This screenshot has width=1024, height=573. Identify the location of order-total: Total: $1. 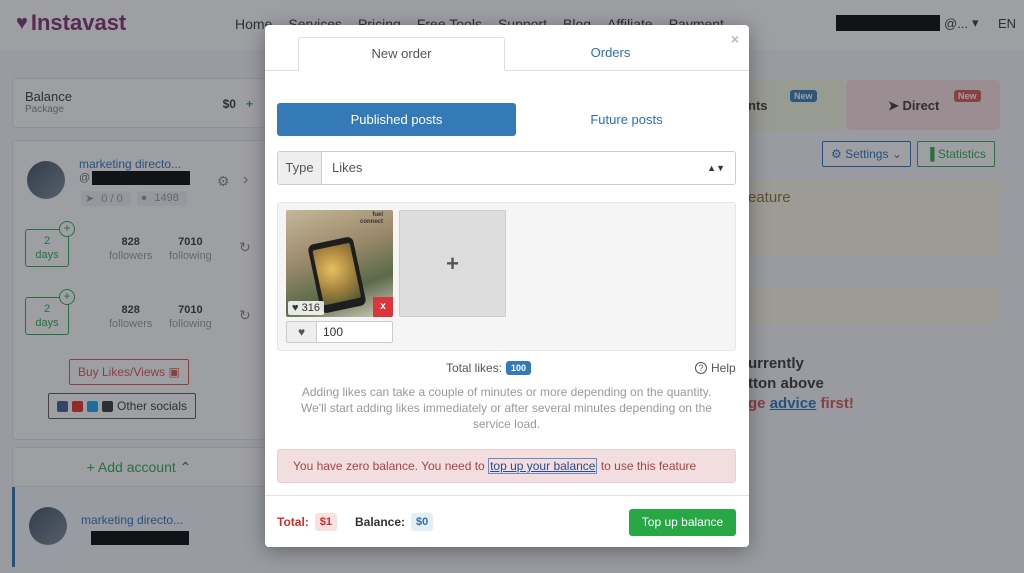
(307, 522).